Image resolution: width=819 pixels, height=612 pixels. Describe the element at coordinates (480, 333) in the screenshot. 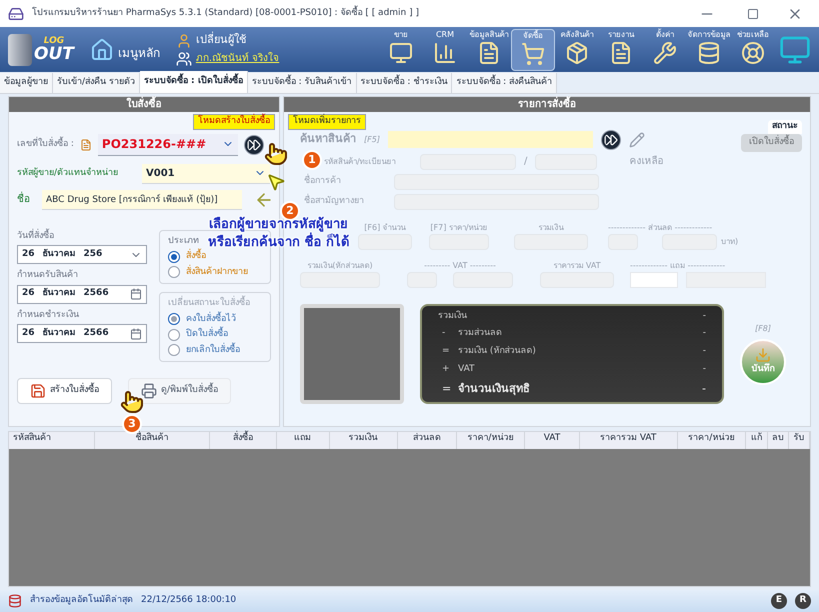

I see `summary-label: รวมส่วนลด` at that location.